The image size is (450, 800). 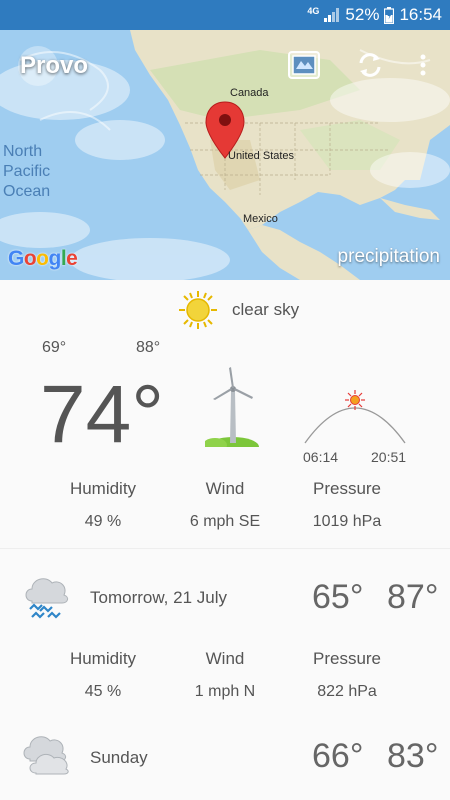 I want to click on forecast-low: 65°, so click(x=338, y=597).